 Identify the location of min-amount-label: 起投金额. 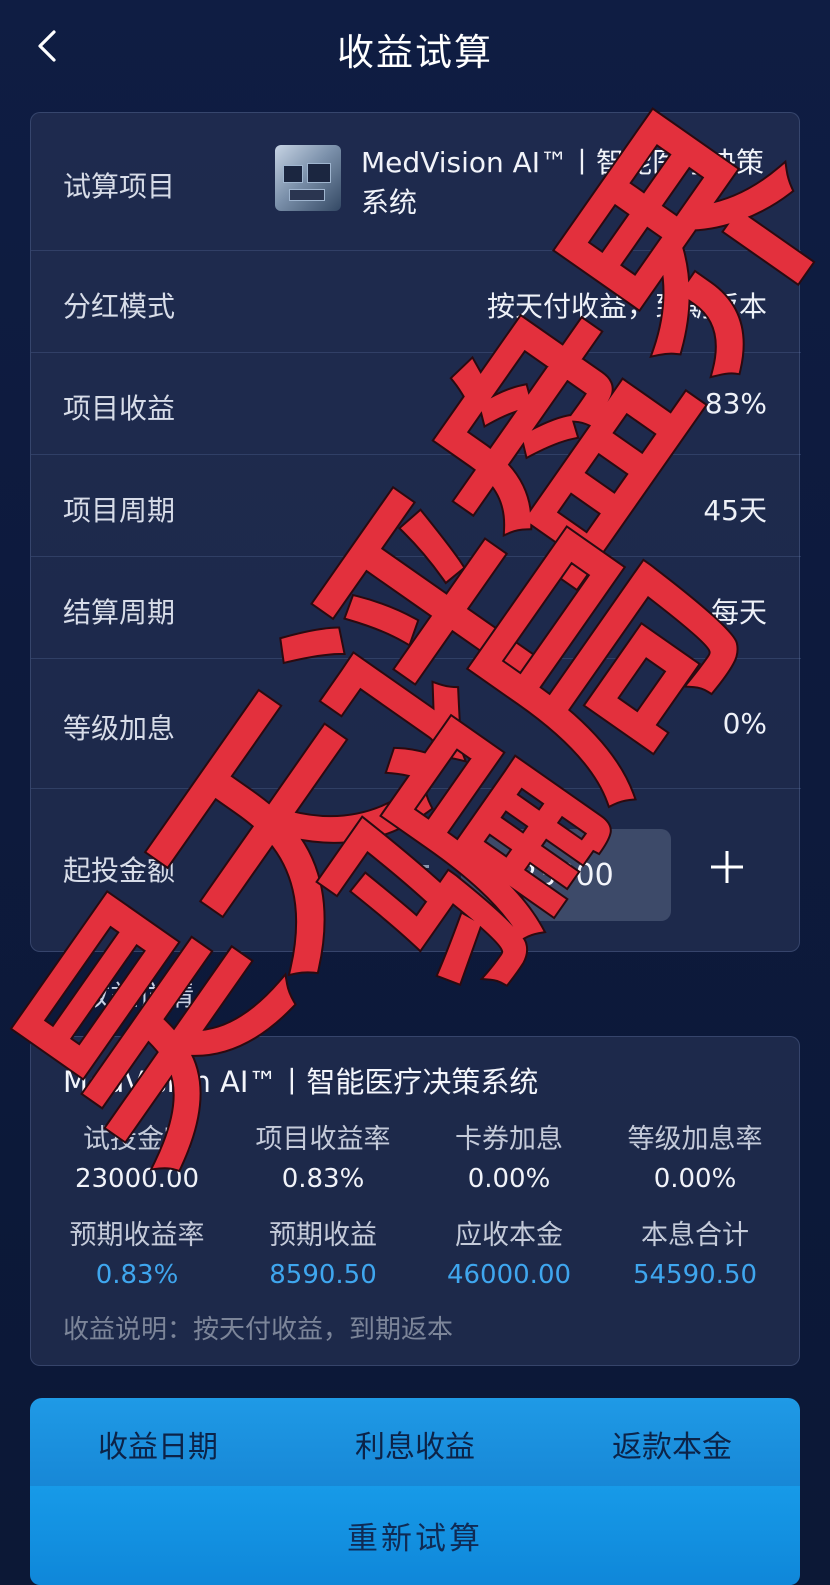
(119, 870).